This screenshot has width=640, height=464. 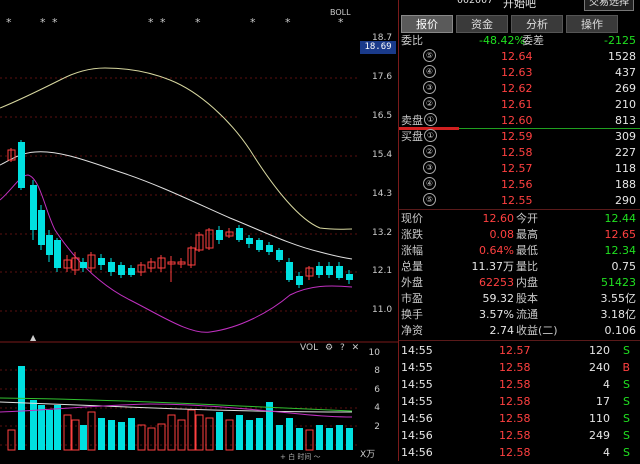 What do you see at coordinates (624, 266) in the screenshot?
I see `stat-value: 0.75` at bounding box center [624, 266].